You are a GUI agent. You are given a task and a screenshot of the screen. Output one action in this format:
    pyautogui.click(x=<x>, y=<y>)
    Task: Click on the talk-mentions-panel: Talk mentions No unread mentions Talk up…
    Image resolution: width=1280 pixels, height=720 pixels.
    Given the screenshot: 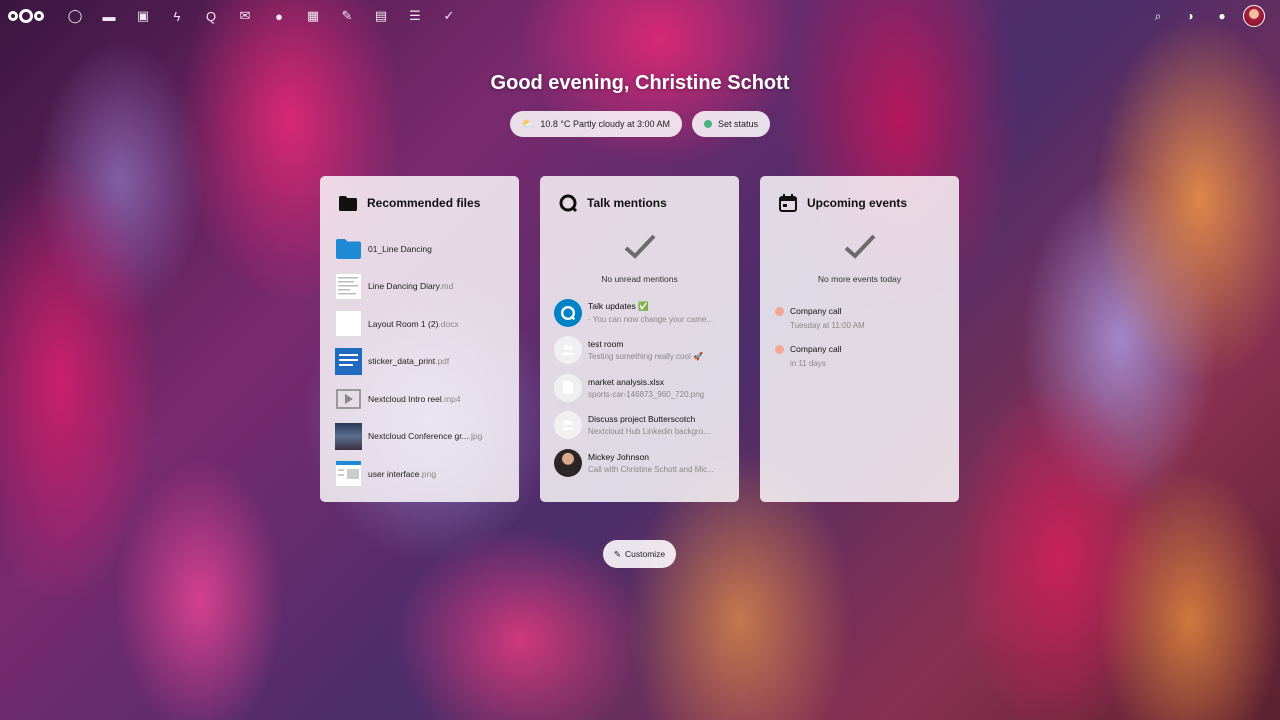 What is the action you would take?
    pyautogui.click(x=639, y=339)
    